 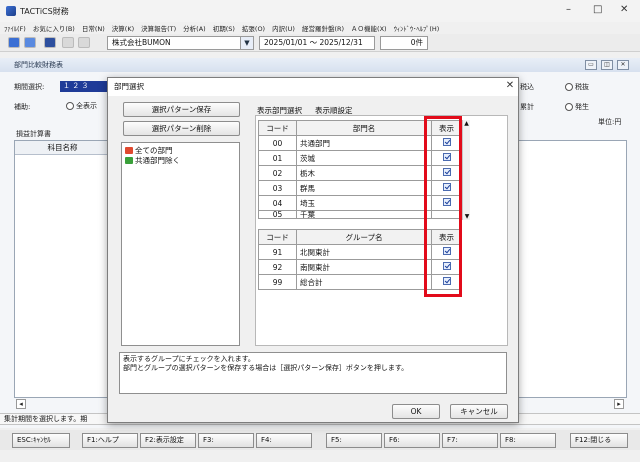 I want to click on group-code: 99, so click(x=277, y=282).